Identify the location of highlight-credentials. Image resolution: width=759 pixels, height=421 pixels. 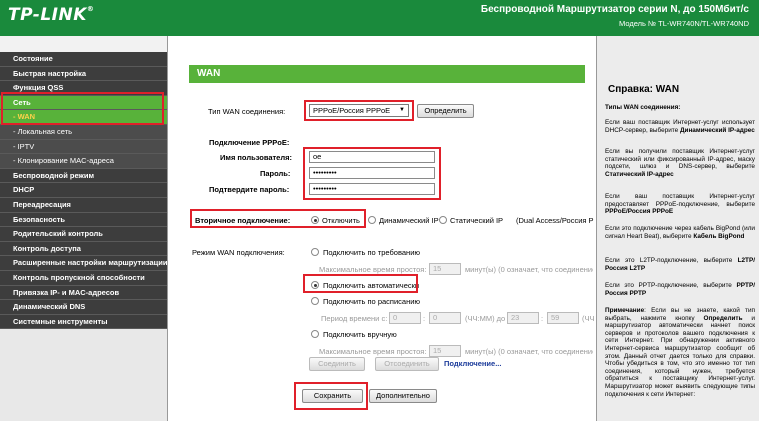
(372, 173).